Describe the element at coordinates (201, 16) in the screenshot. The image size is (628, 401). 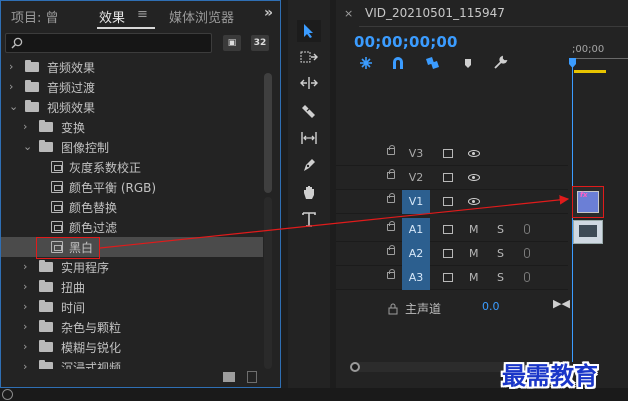
I see `tab-media-browser: 媒体浏览器` at that location.